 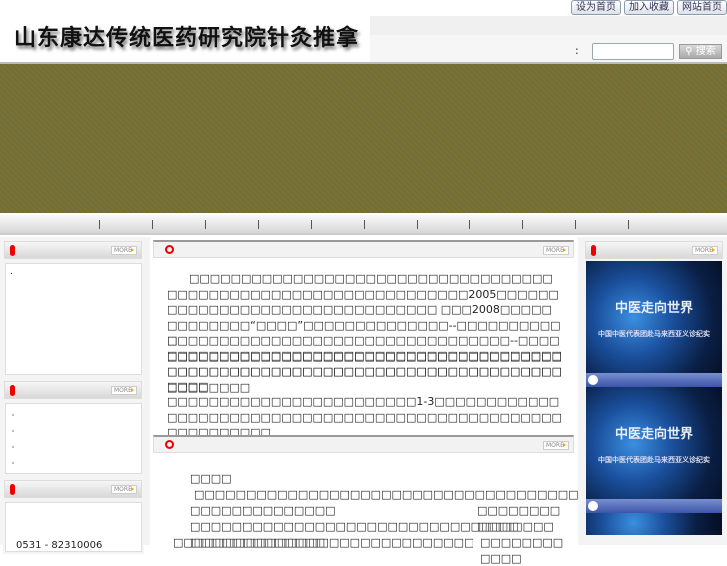 I want to click on video-player-1: 中医走向世界 中国中医代表团赴马来西亚义诊纪实, so click(x=654, y=324).